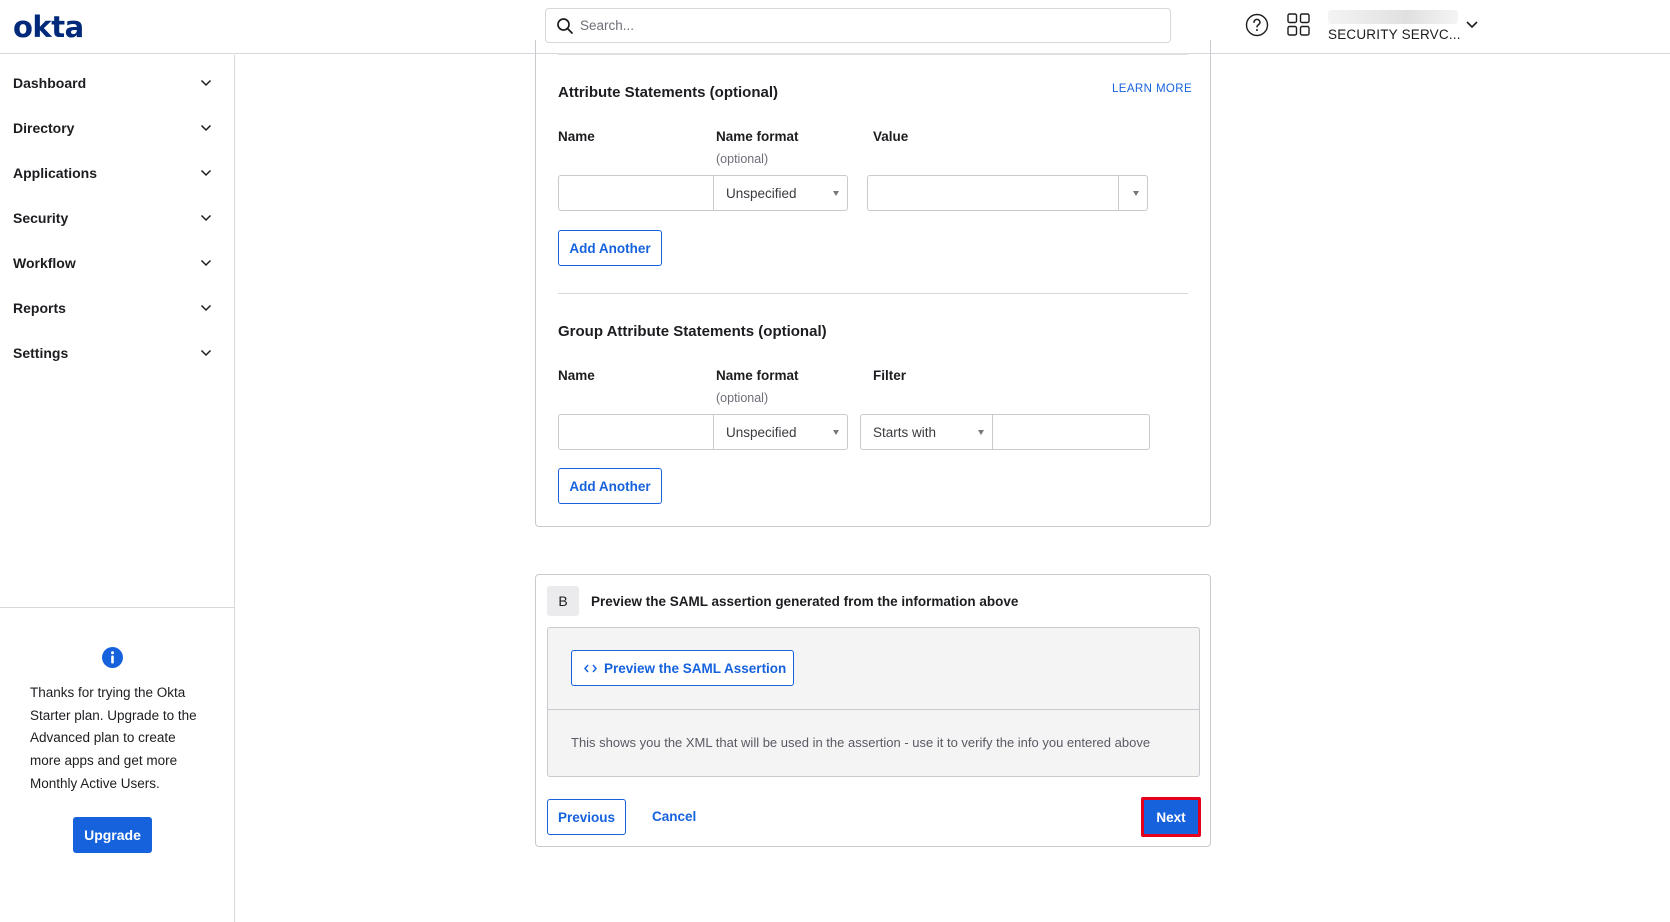 The image size is (1670, 922). I want to click on add-another-group-attribute-button: Add Another, so click(610, 486).